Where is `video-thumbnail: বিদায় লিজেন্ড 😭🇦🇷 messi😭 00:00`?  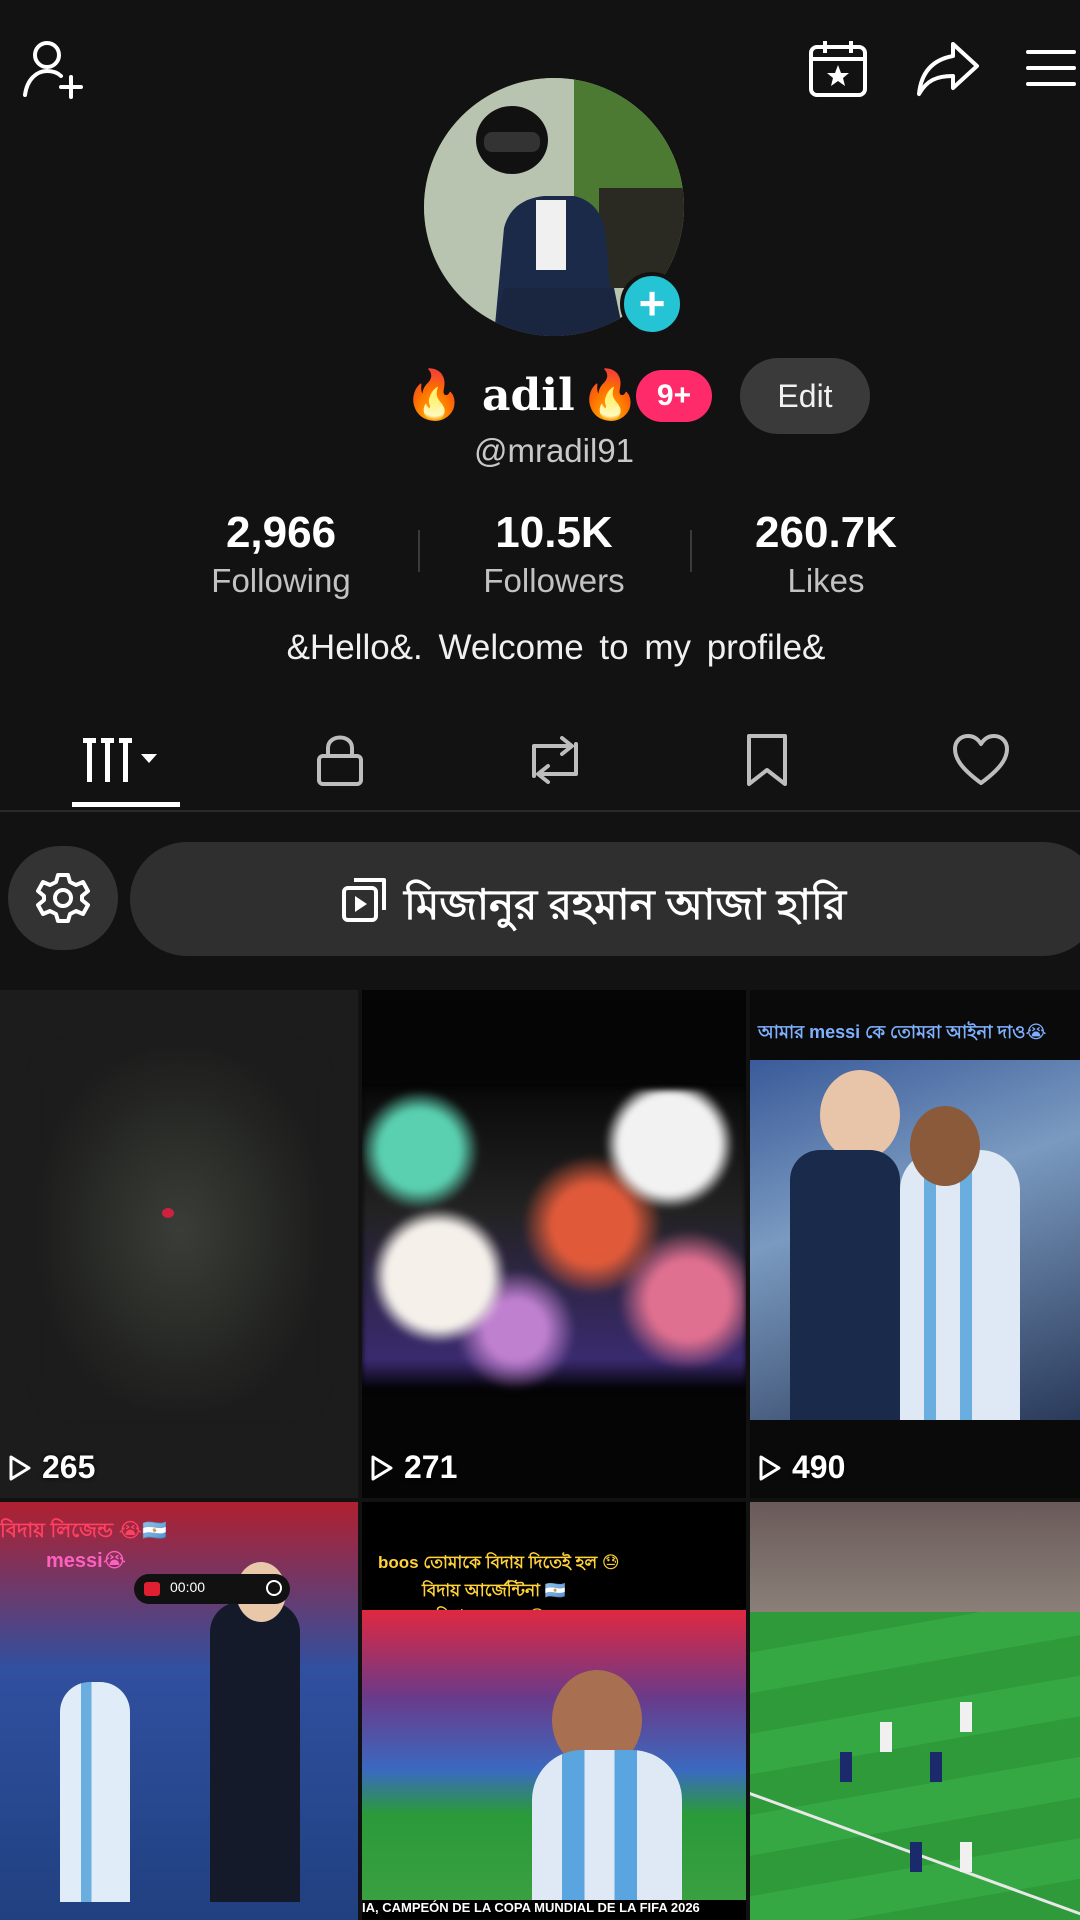 video-thumbnail: বিদায় লিজেন্ড 😭🇦🇷 messi😭 00:00 is located at coordinates (179, 1711).